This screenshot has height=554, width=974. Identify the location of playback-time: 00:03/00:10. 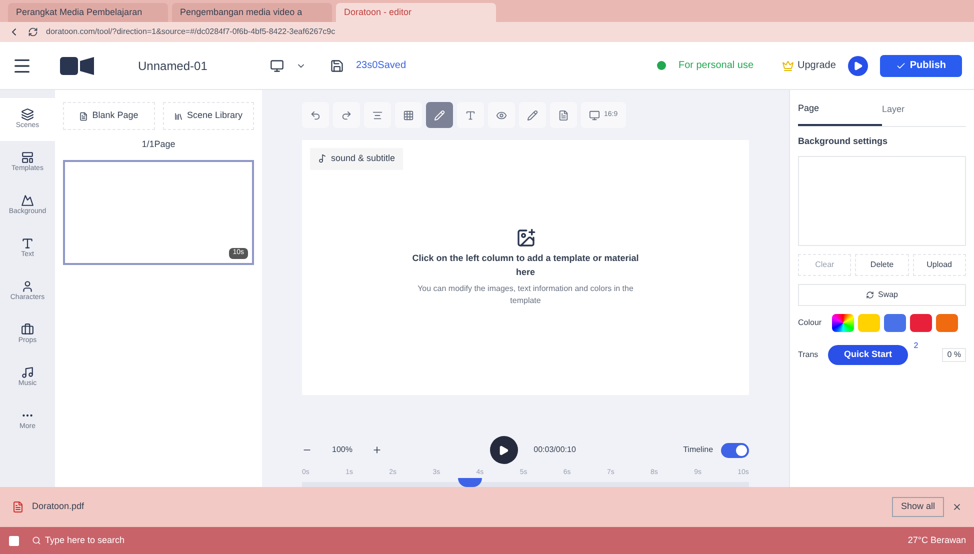
(555, 450).